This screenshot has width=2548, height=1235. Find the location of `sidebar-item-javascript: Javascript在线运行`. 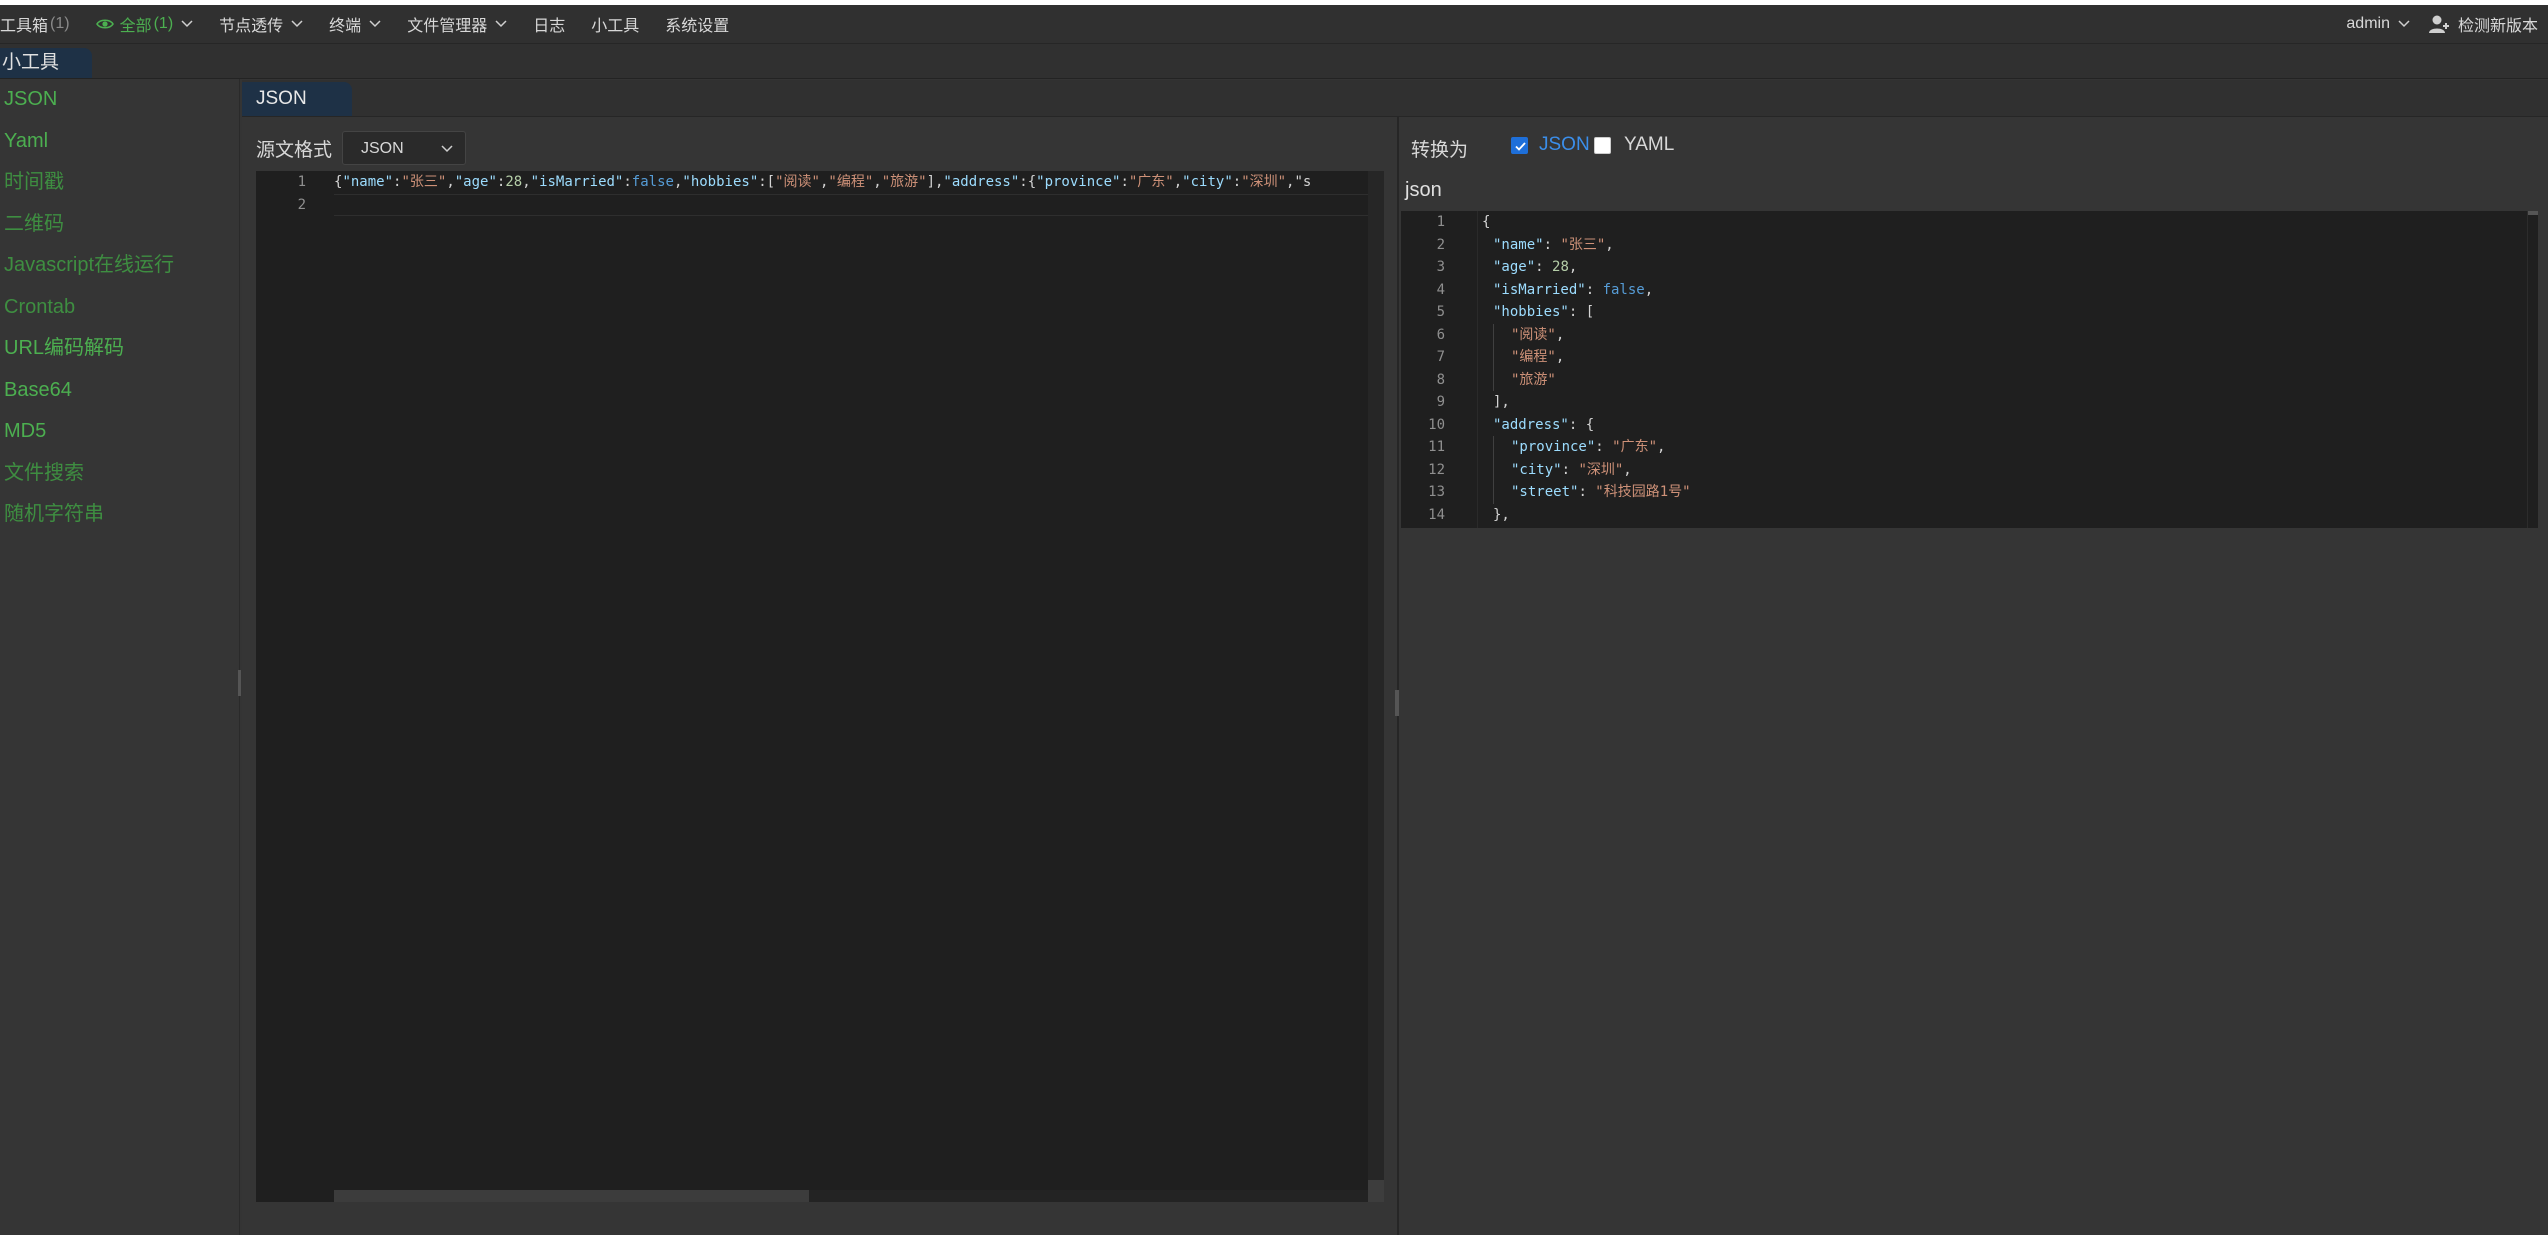

sidebar-item-javascript: Javascript在线运行 is located at coordinates (119, 266).